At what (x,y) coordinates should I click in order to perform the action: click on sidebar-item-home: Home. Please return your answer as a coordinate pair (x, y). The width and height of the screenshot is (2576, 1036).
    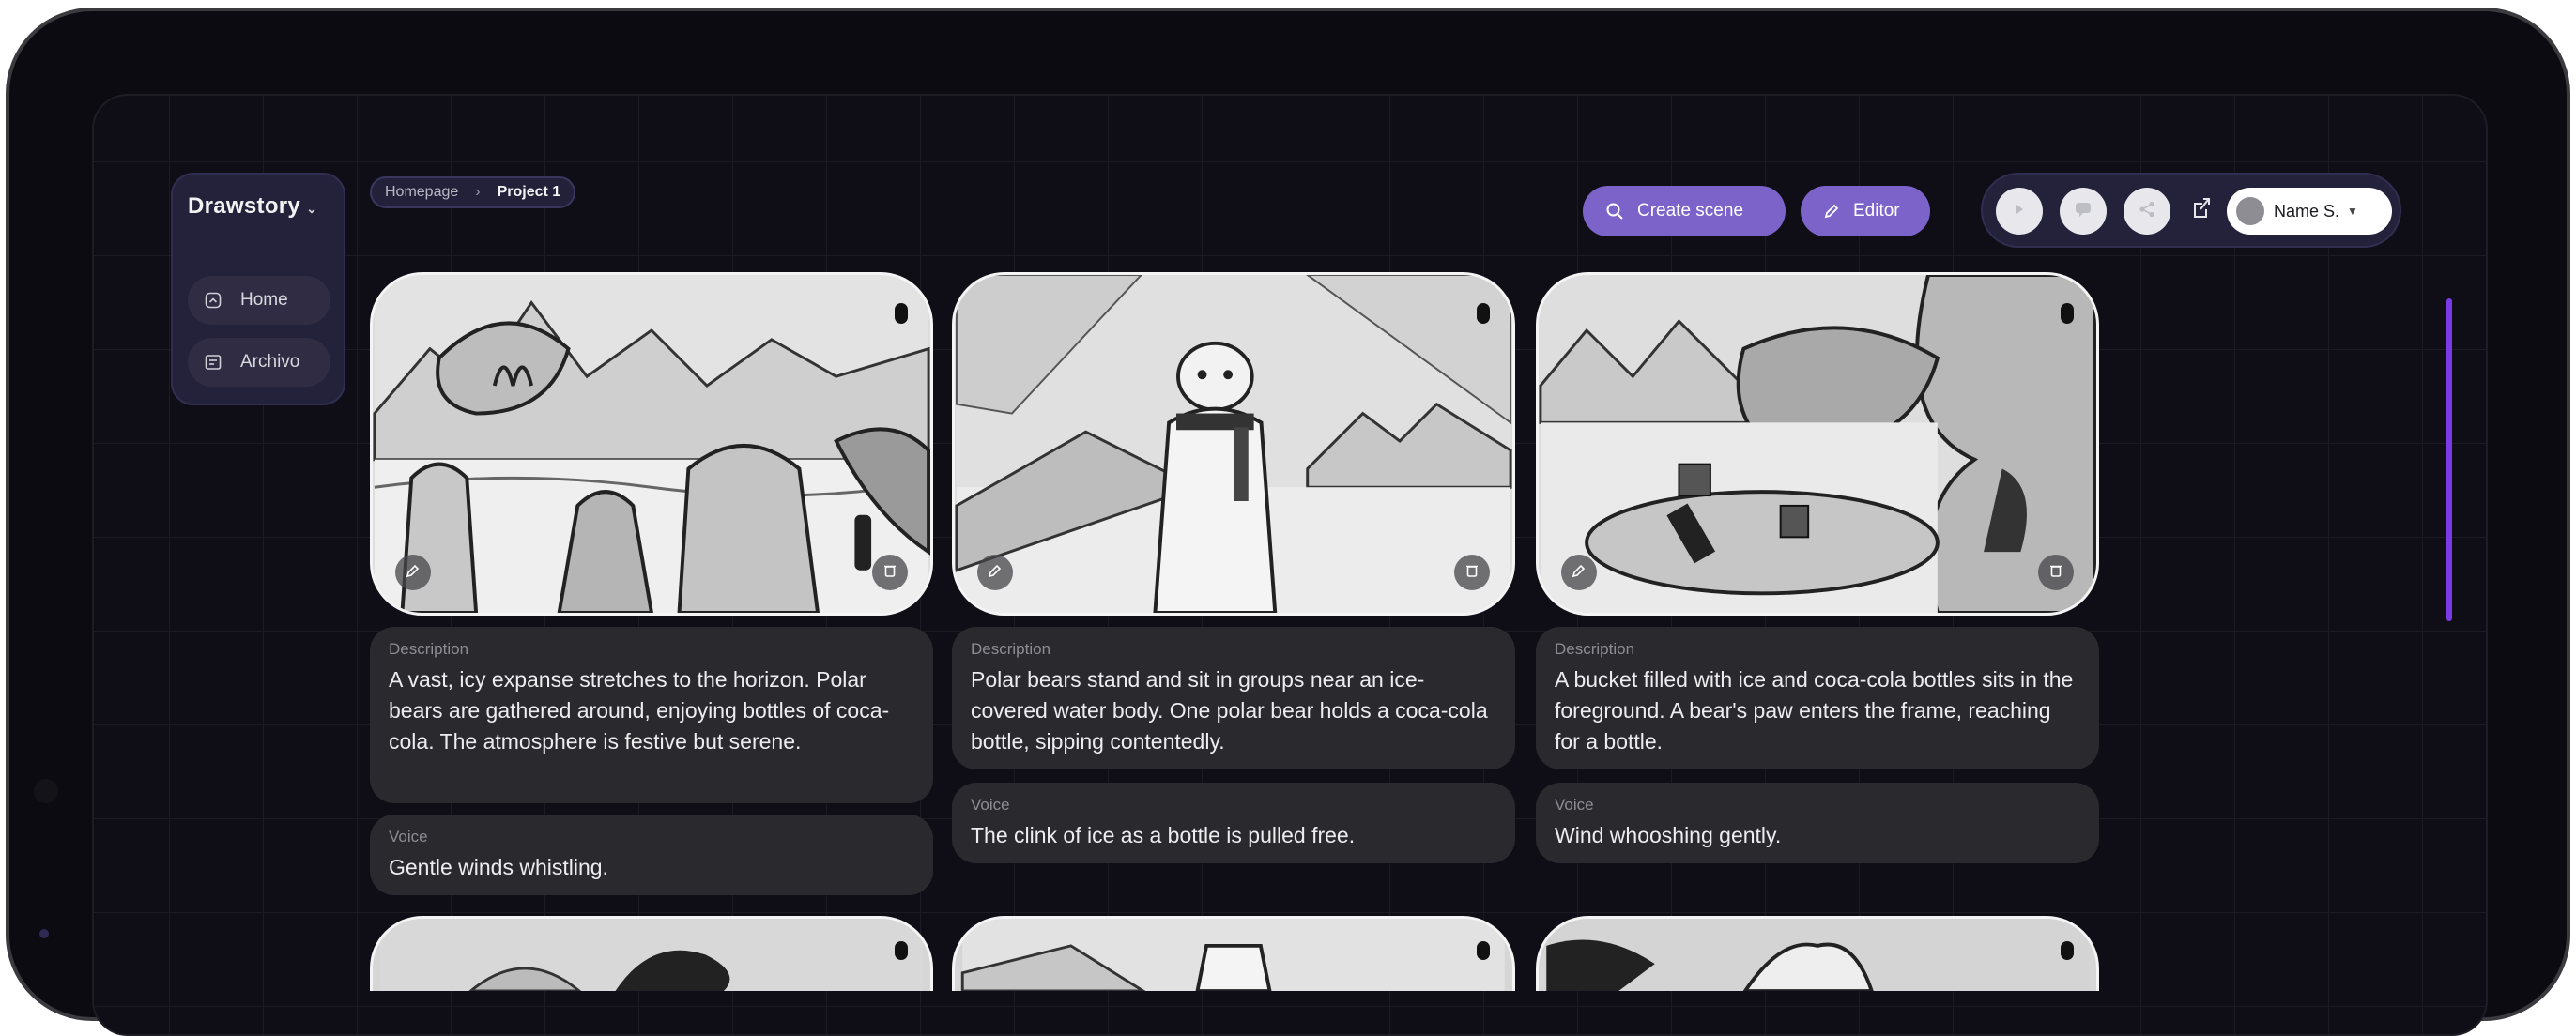
    Looking at the image, I should click on (259, 300).